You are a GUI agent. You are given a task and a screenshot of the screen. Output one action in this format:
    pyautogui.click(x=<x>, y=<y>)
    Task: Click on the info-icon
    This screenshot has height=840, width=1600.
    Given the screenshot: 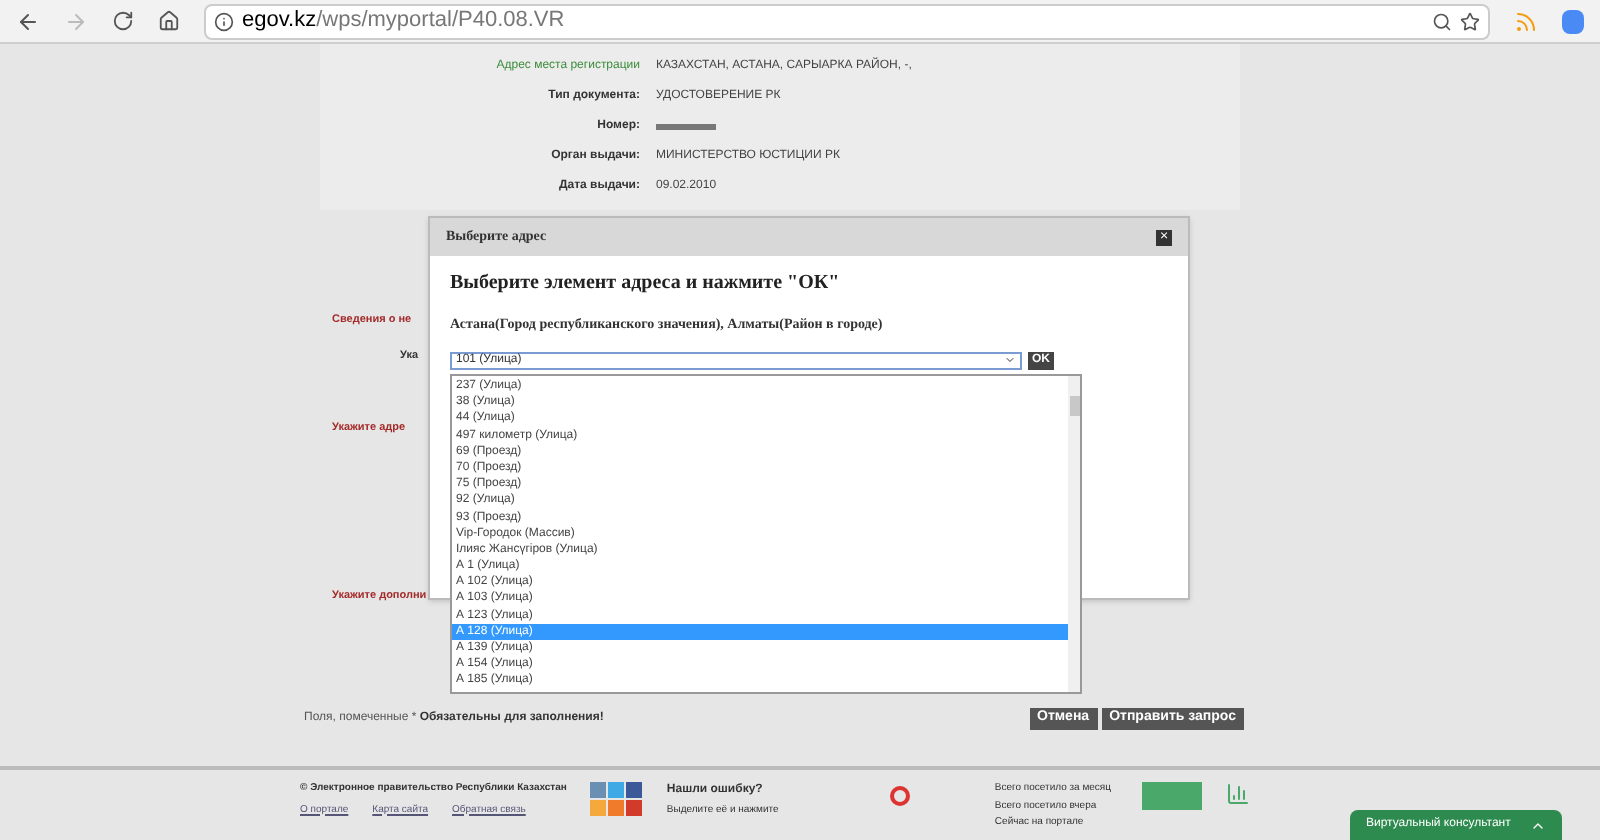 What is the action you would take?
    pyautogui.click(x=224, y=21)
    